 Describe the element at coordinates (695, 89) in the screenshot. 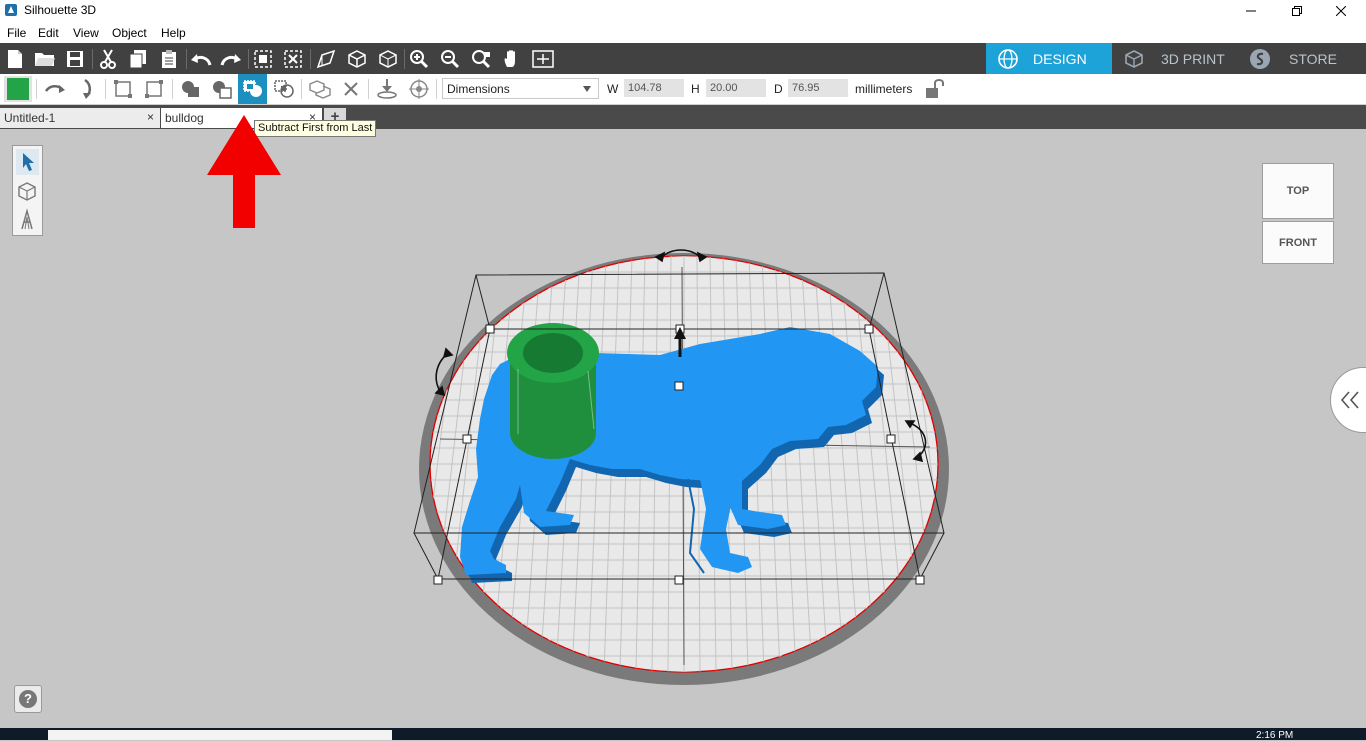

I see `height-label: H` at that location.